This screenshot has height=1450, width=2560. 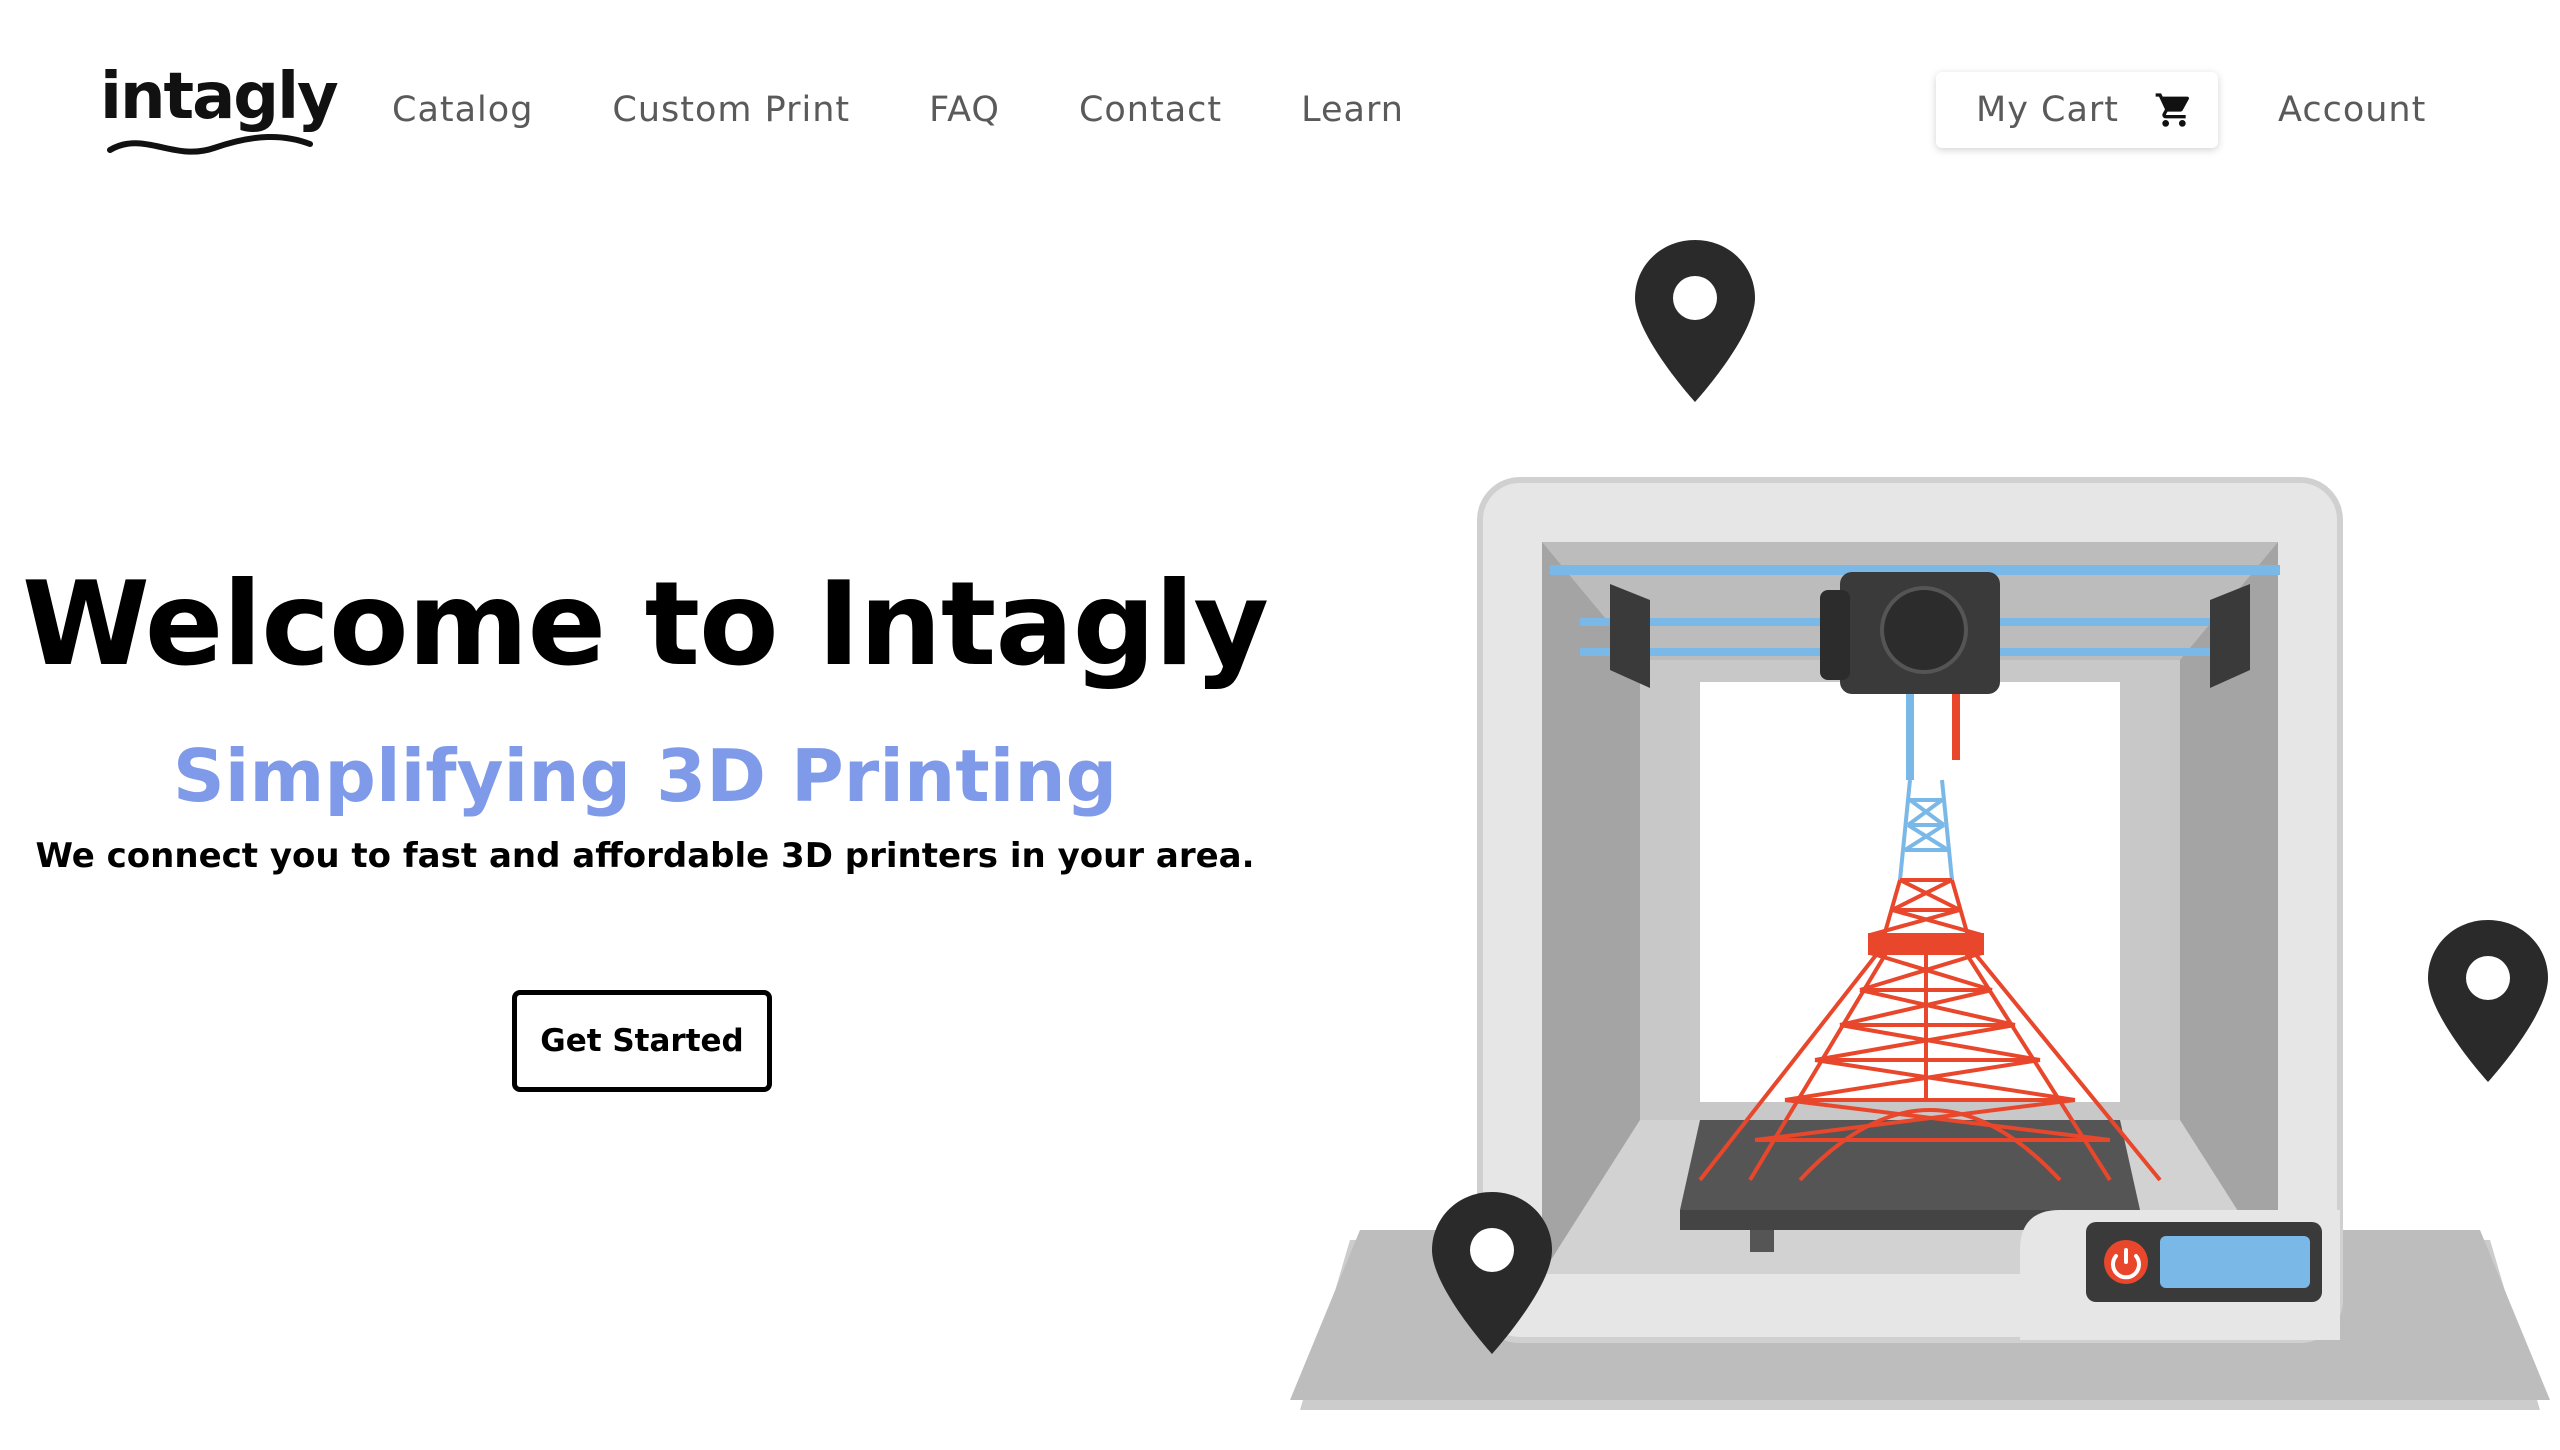 What do you see at coordinates (462, 110) in the screenshot?
I see `nav-catalog: Catalog` at bounding box center [462, 110].